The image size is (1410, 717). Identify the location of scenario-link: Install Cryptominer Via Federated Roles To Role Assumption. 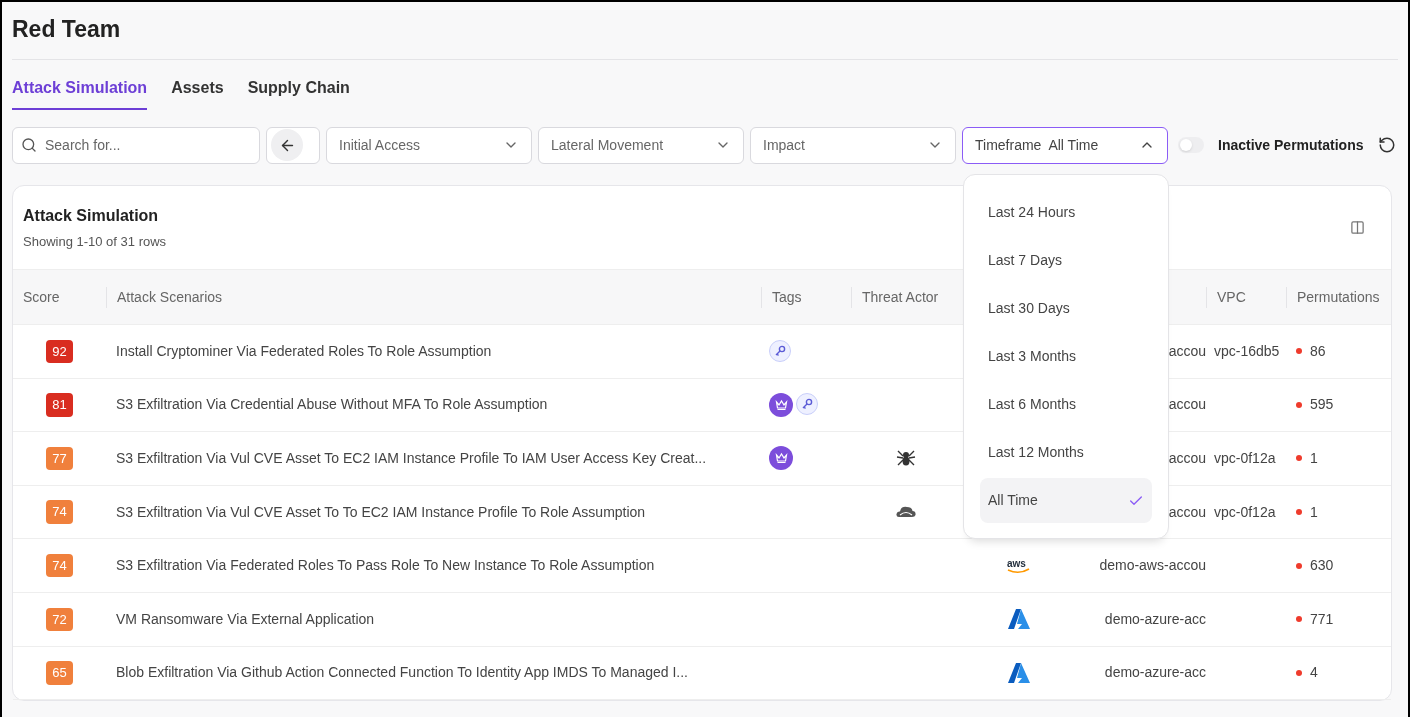
(304, 350).